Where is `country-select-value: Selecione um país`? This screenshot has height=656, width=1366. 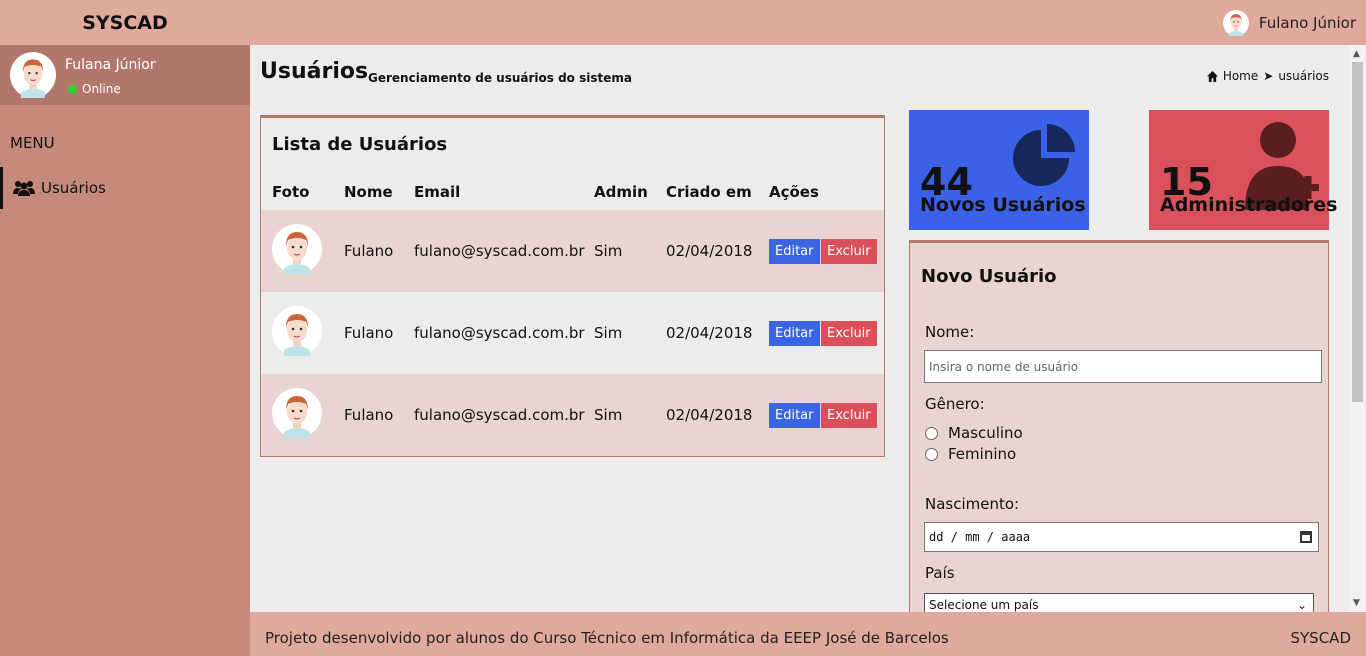 country-select-value: Selecione um país is located at coordinates (984, 605).